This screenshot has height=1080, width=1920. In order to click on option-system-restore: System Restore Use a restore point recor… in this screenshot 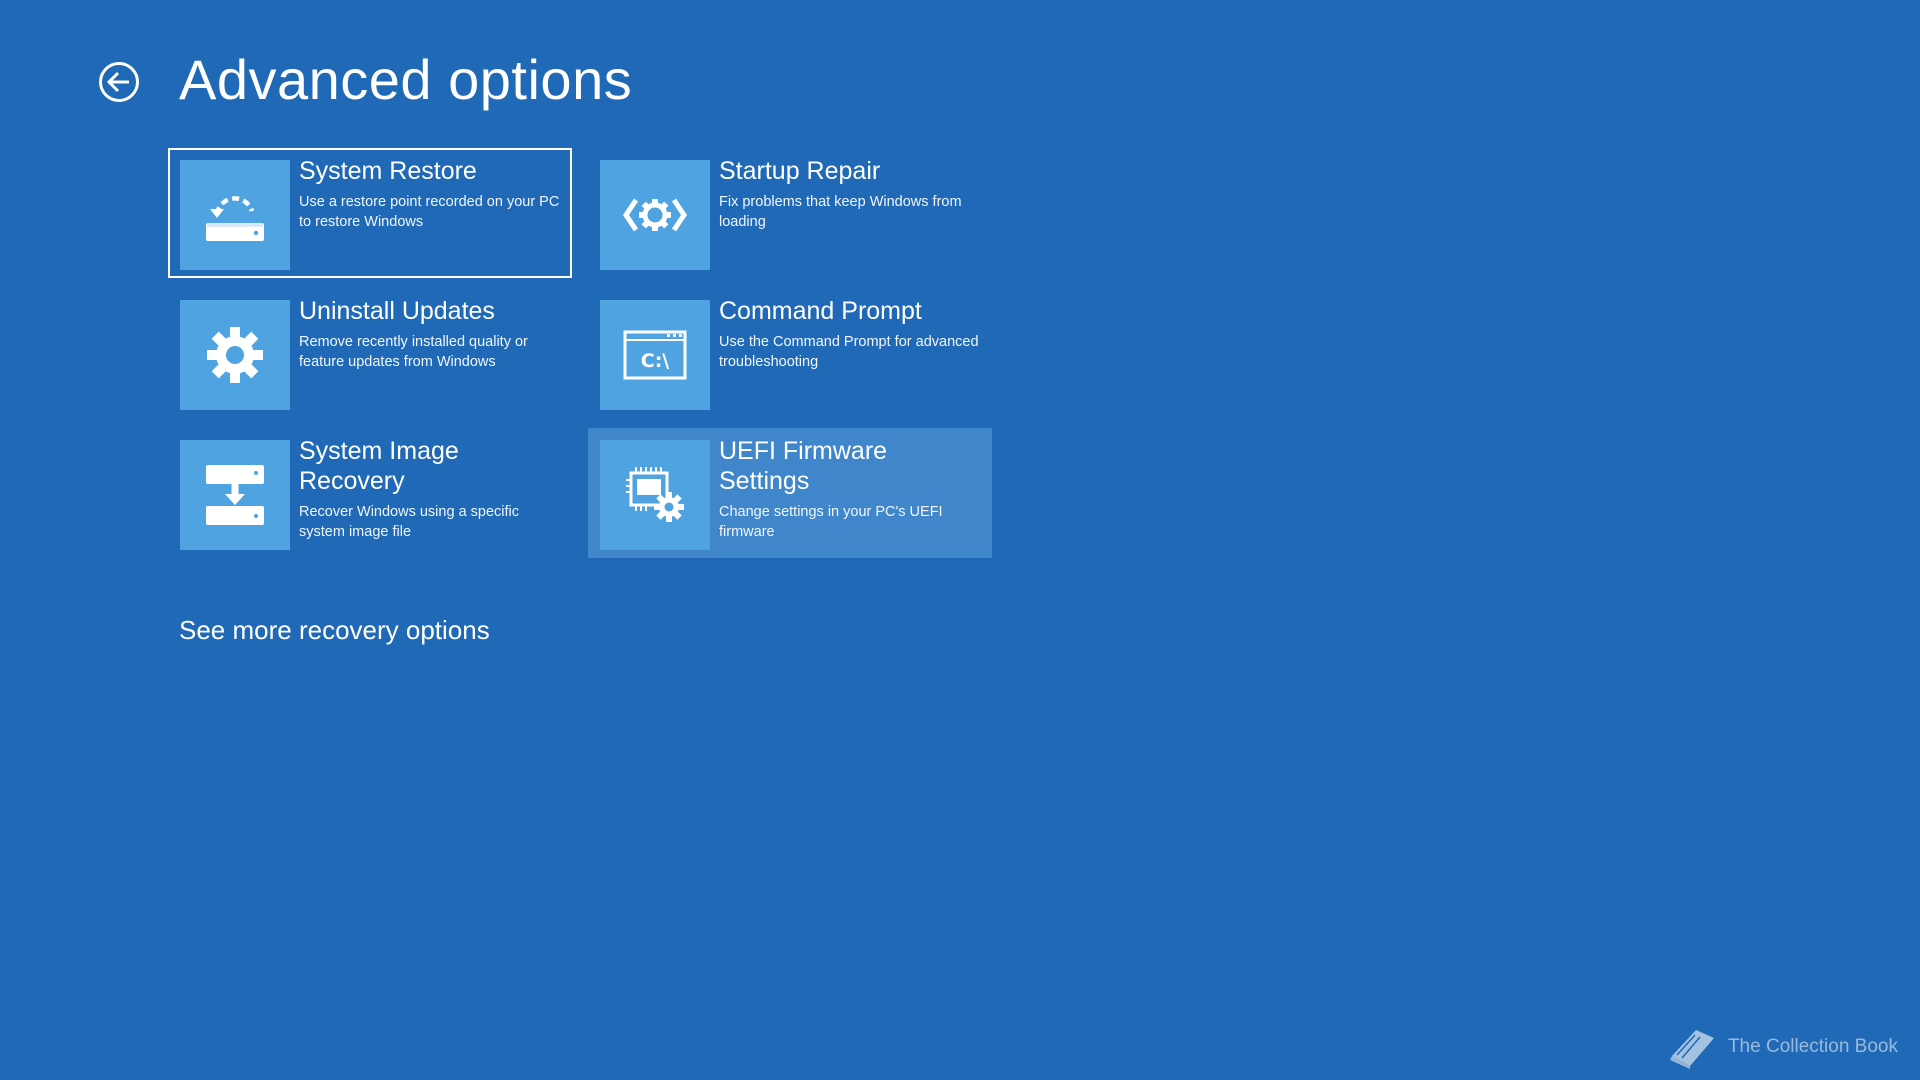, I will do `click(370, 213)`.